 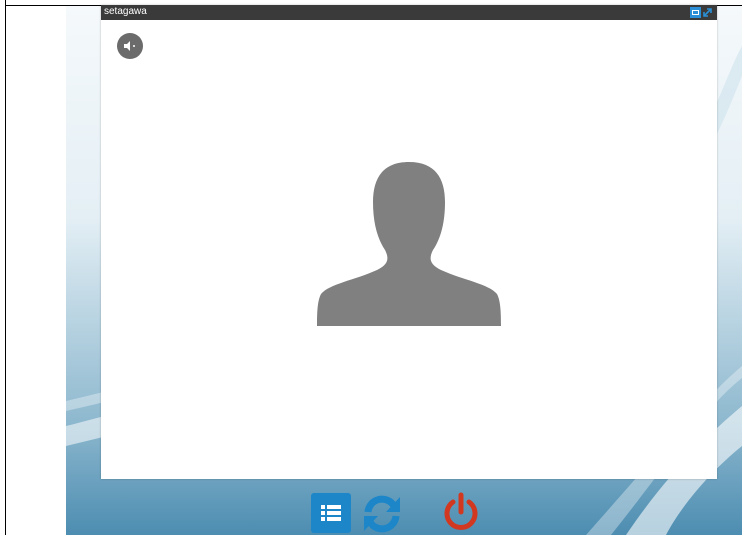 What do you see at coordinates (707, 12) in the screenshot?
I see `fullscreen-icon` at bounding box center [707, 12].